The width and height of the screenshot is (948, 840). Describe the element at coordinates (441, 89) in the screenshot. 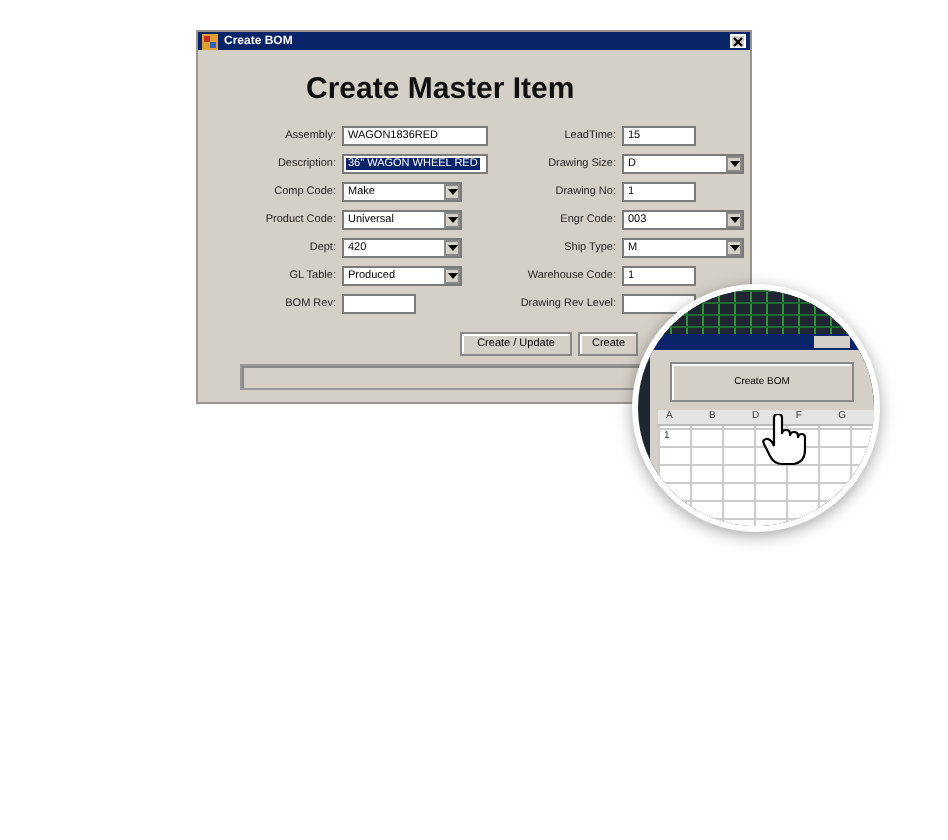

I see `form-heading: Create Master Item` at that location.